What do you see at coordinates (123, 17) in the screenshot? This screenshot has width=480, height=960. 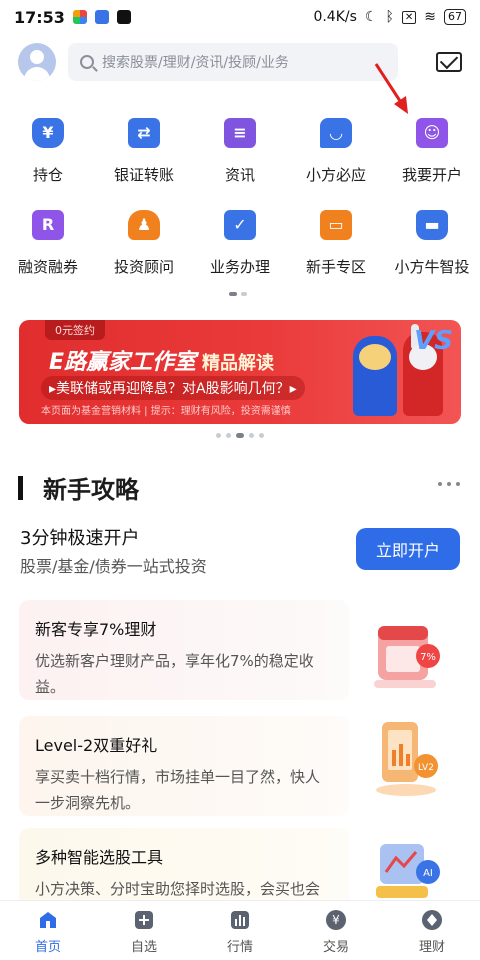 I see `tiktok-icon` at bounding box center [123, 17].